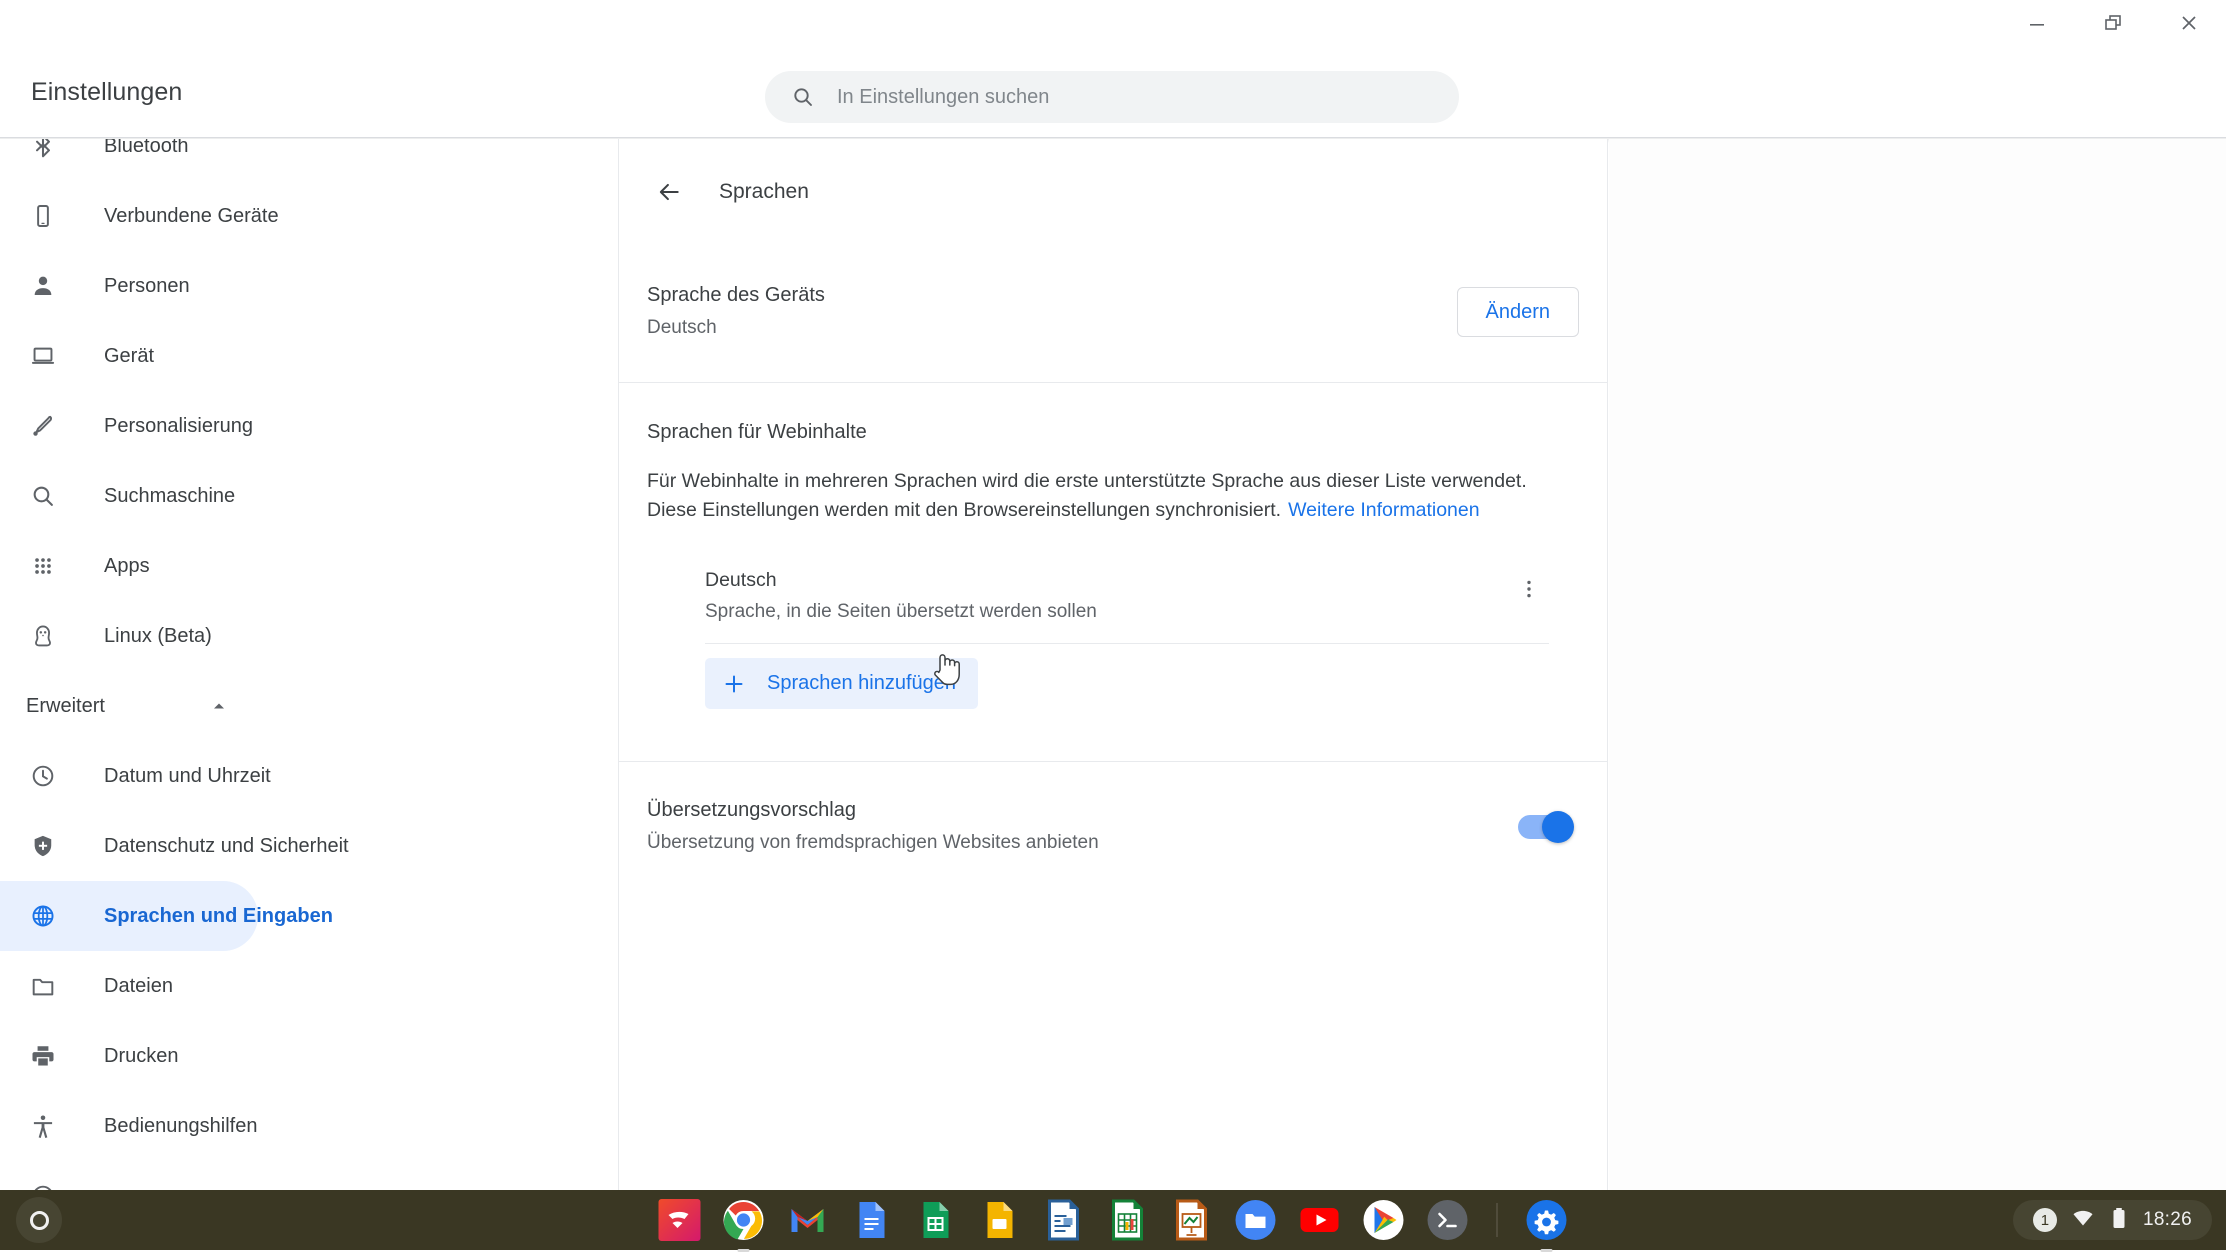 The image size is (2226, 1252). I want to click on sidebar-item-connected-devices: Verbundene Geräte, so click(139, 216).